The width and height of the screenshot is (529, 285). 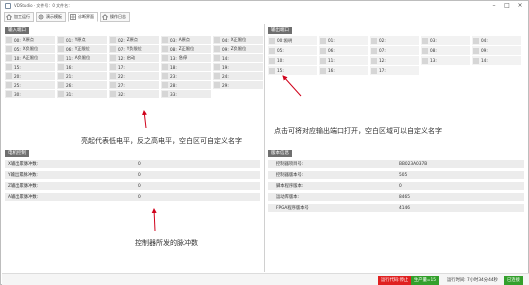 What do you see at coordinates (472, 280) in the screenshot?
I see `run-time: 运行时间: 7小时34分44秒` at bounding box center [472, 280].